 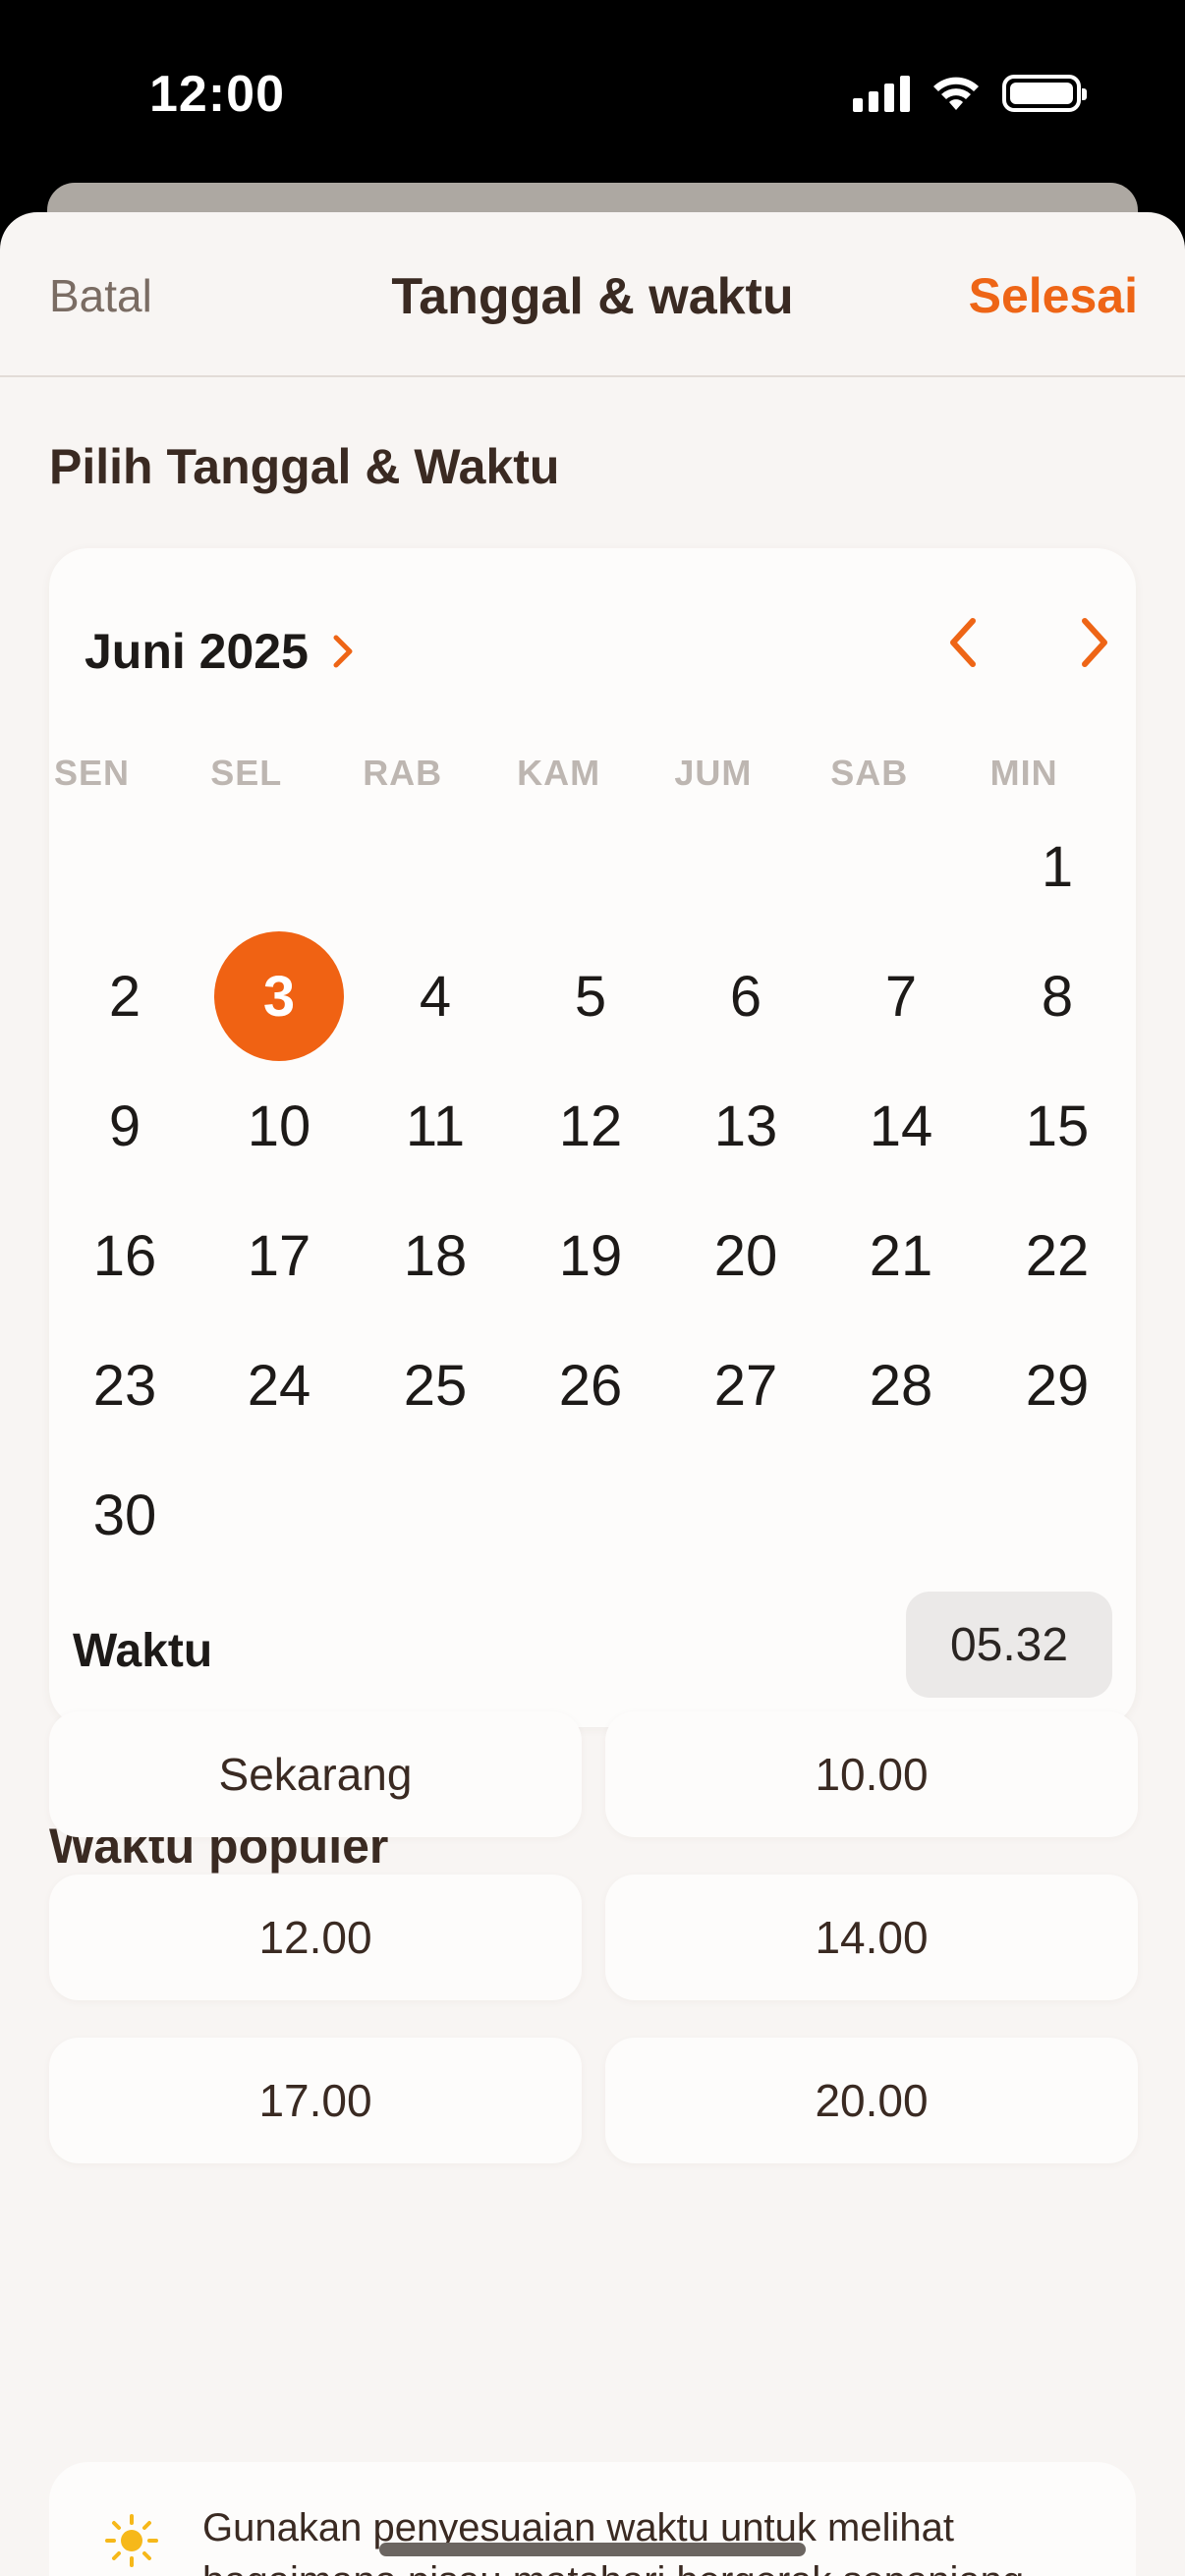 What do you see at coordinates (125, 1255) in the screenshot?
I see `calendar-day: 16` at bounding box center [125, 1255].